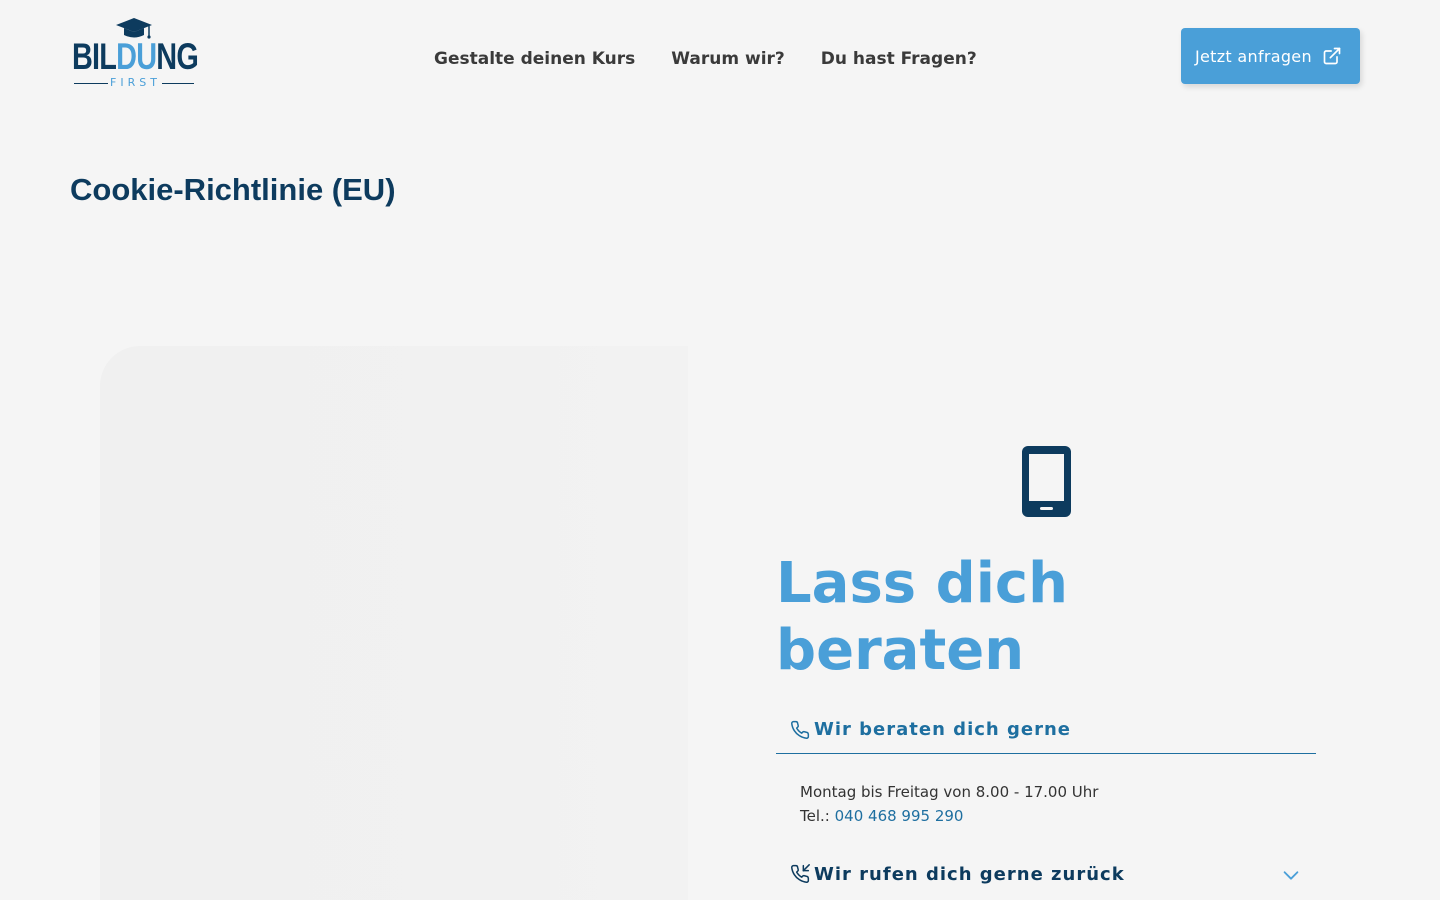 The width and height of the screenshot is (1440, 900). What do you see at coordinates (1046, 481) in the screenshot?
I see `smartphone-icon` at bounding box center [1046, 481].